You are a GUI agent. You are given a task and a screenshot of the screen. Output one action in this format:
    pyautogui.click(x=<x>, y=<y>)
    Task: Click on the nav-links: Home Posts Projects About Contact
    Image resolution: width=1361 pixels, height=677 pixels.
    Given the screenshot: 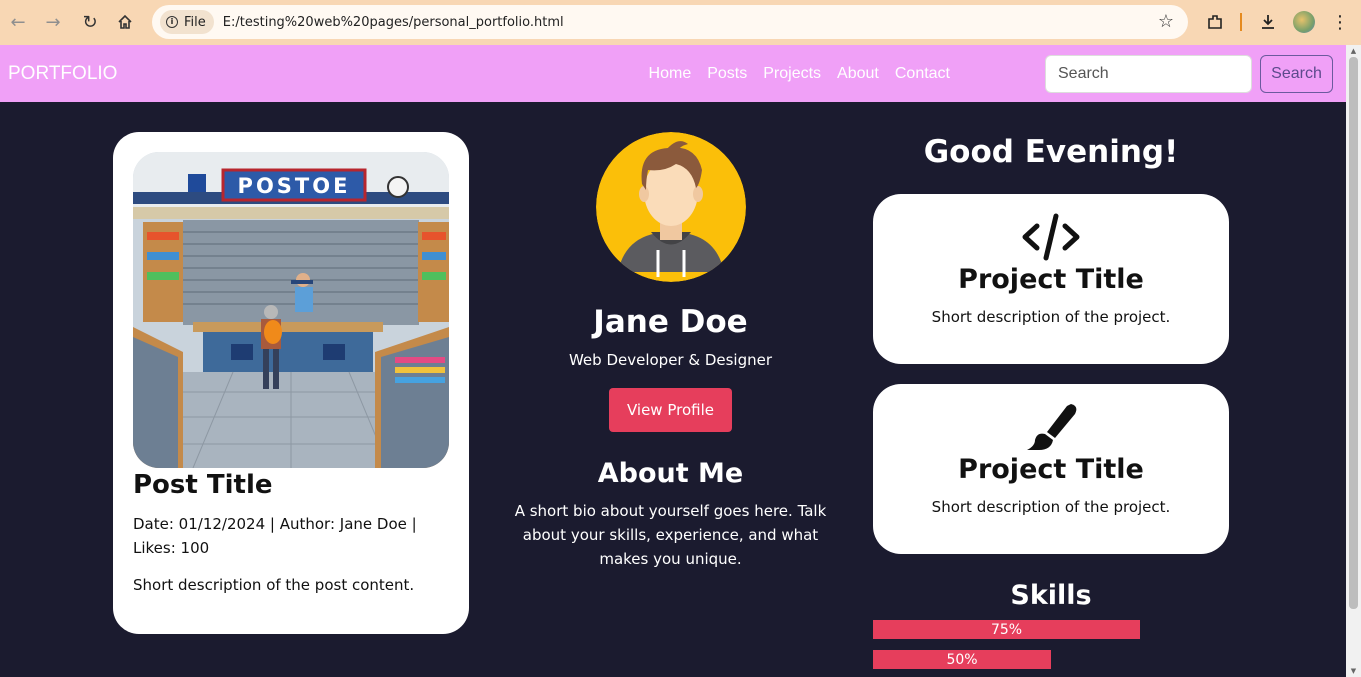 What is the action you would take?
    pyautogui.click(x=807, y=73)
    